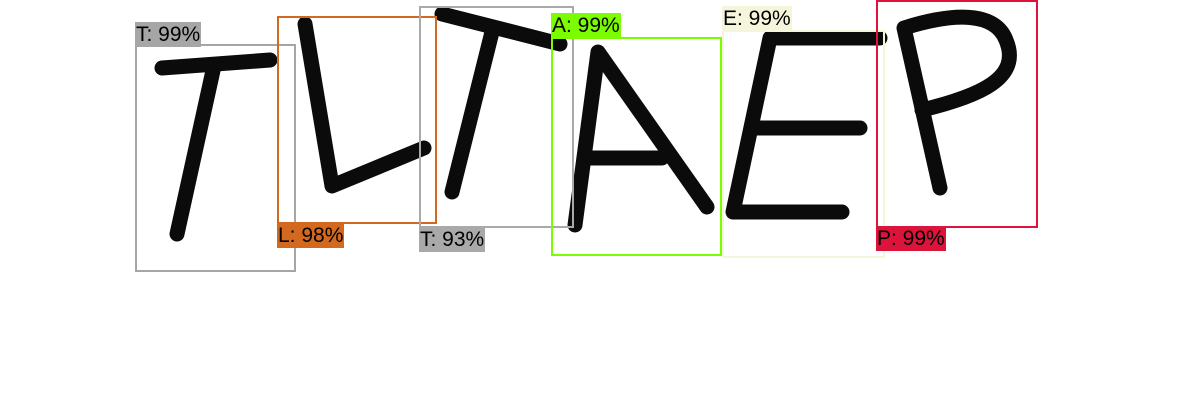 The width and height of the screenshot is (1200, 420). I want to click on detection-box-p, so click(957, 114).